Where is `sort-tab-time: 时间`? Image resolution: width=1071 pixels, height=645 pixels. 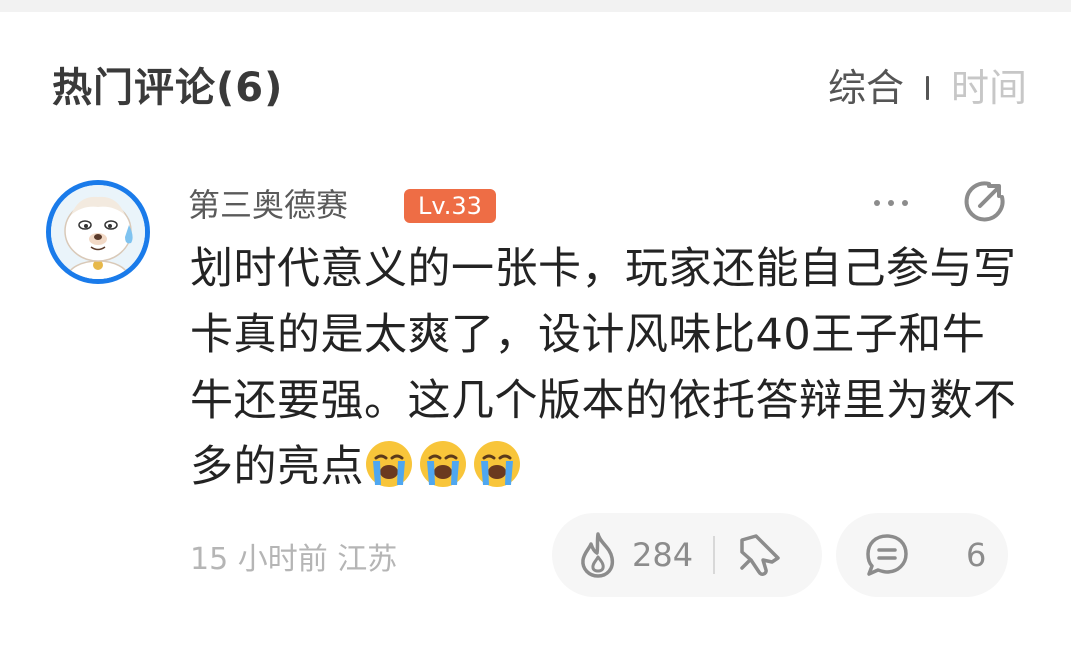 sort-tab-time: 时间 is located at coordinates (989, 88).